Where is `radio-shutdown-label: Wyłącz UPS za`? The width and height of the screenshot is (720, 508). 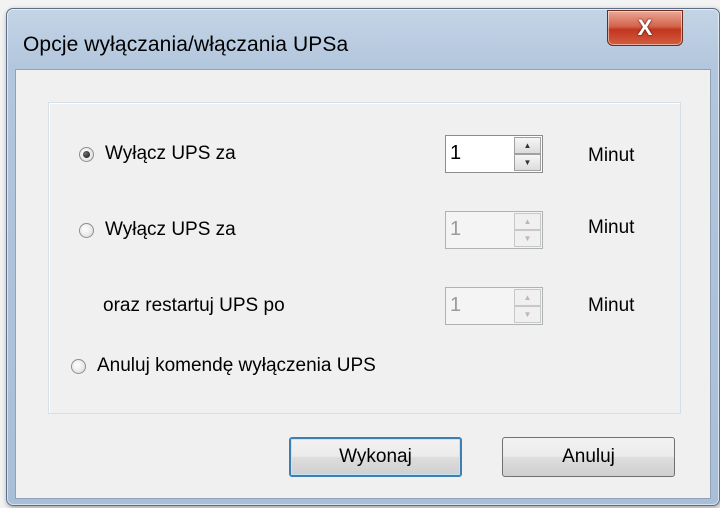 radio-shutdown-label: Wyłącz UPS za is located at coordinates (170, 153).